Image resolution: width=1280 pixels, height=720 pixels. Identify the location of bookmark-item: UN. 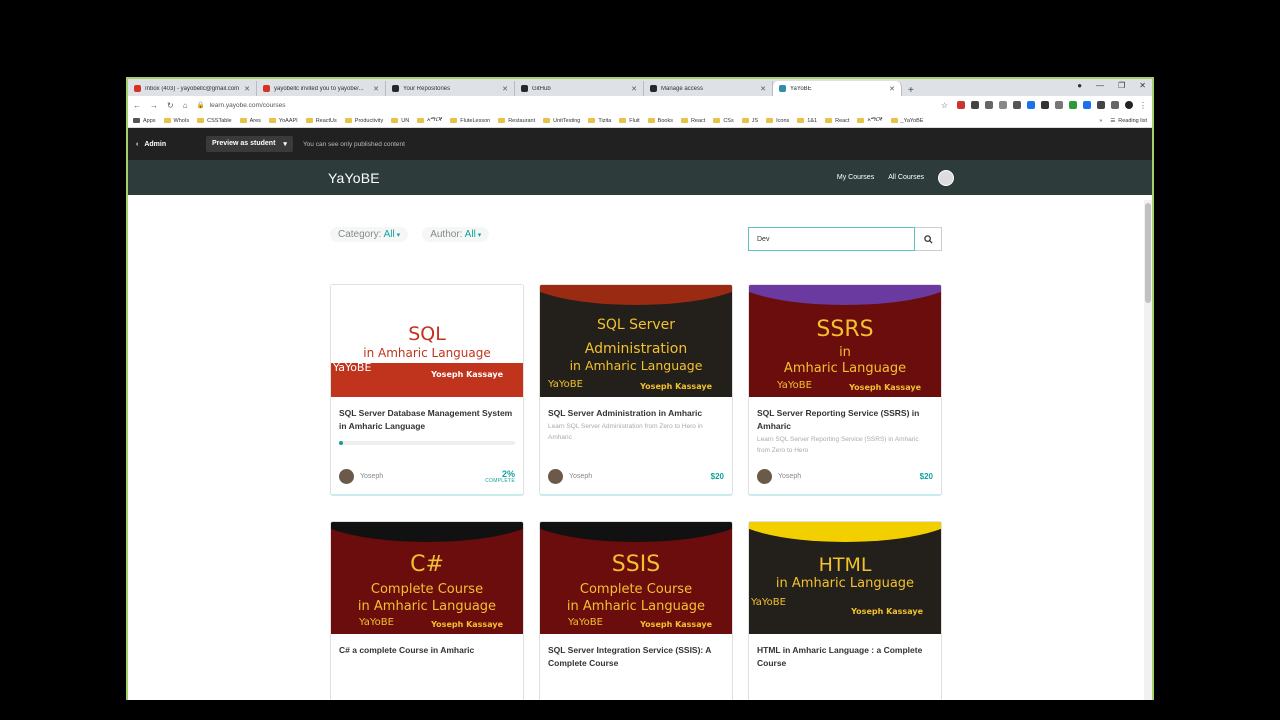
(400, 120).